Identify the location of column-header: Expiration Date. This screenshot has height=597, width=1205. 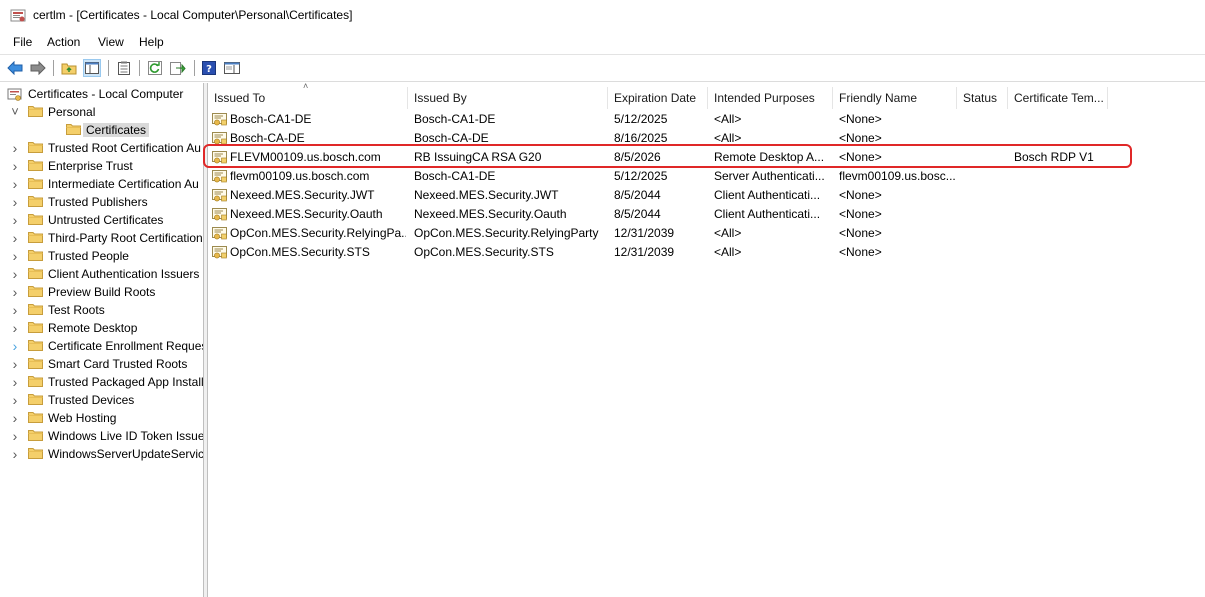
(658, 98).